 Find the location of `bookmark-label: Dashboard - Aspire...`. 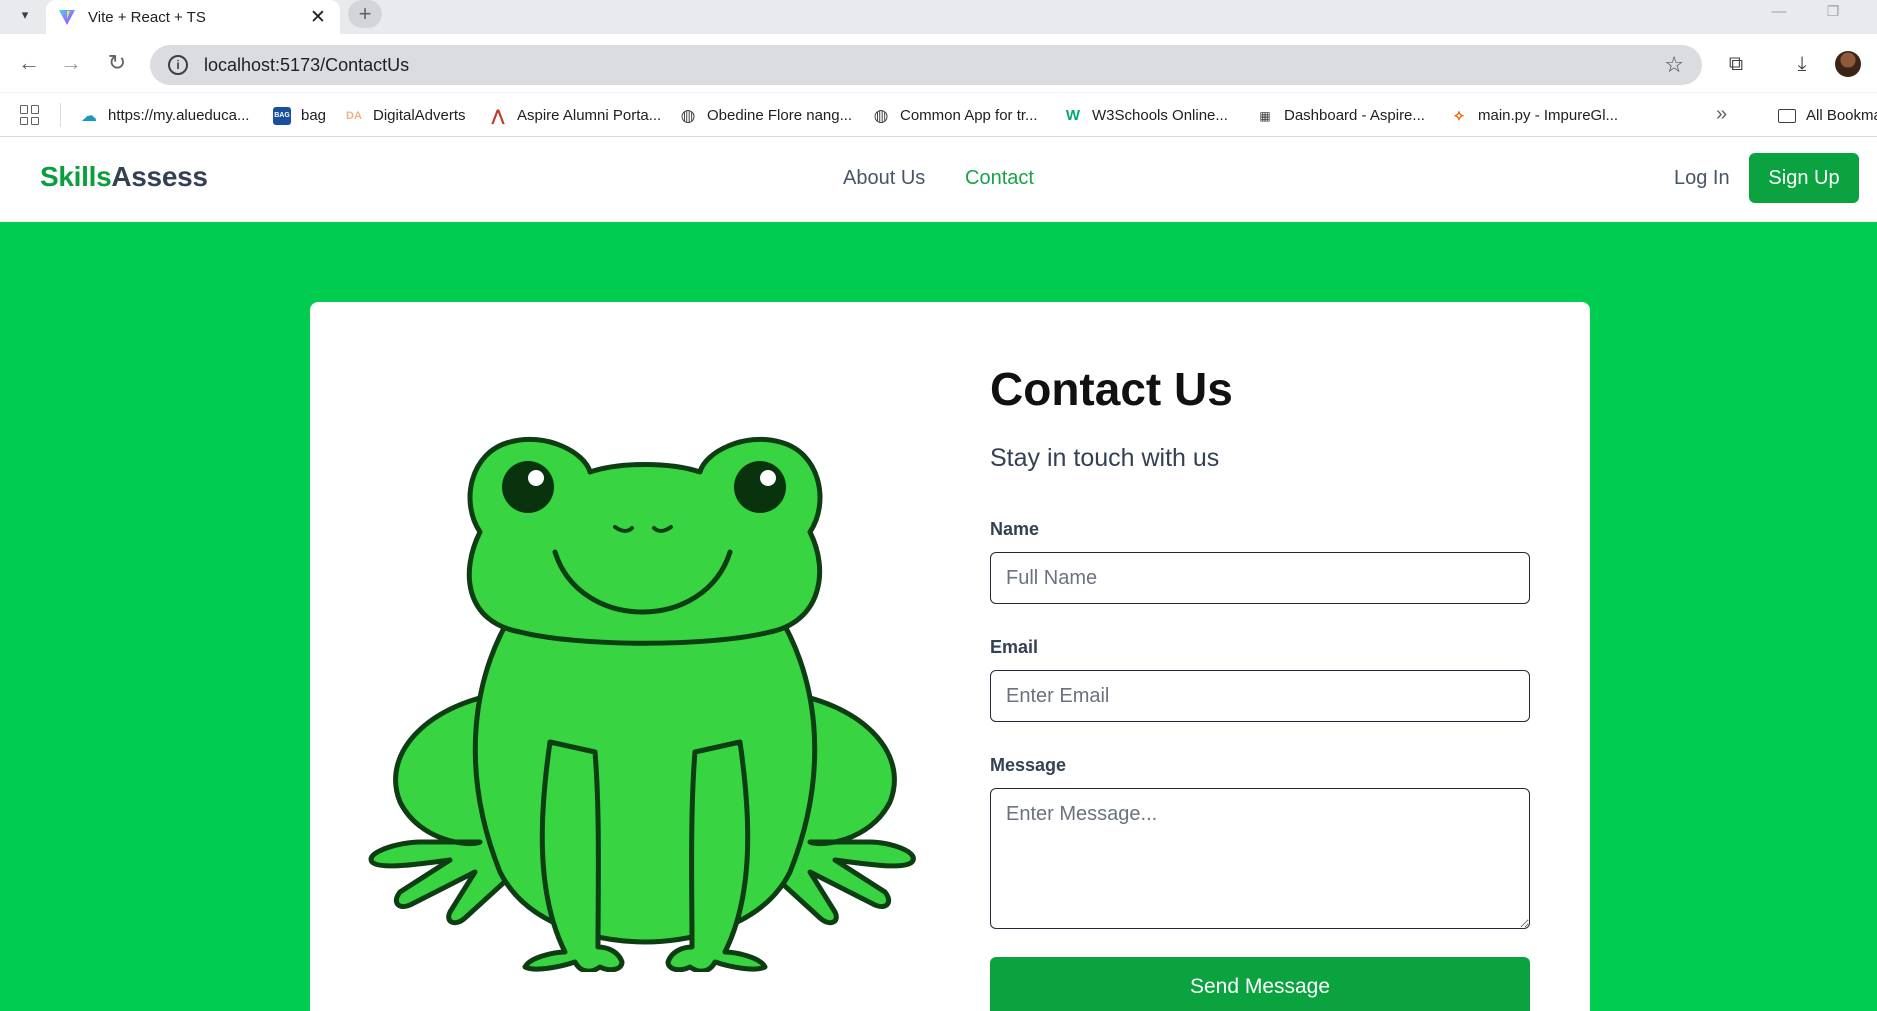

bookmark-label: Dashboard - Aspire... is located at coordinates (1354, 115).